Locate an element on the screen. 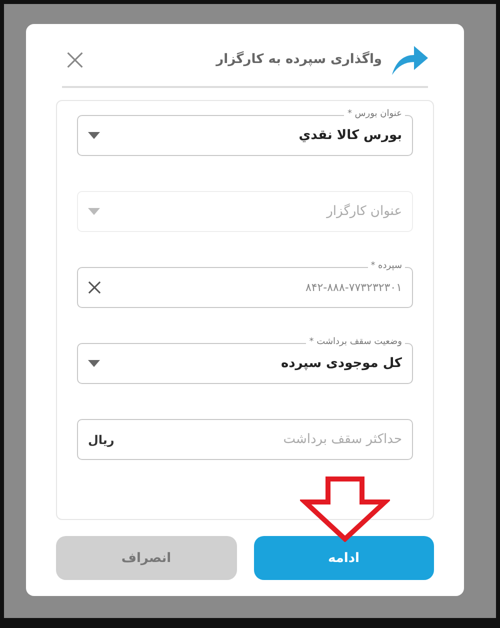  dialog-title: واگذاری سپرده به کارگزار is located at coordinates (299, 60).